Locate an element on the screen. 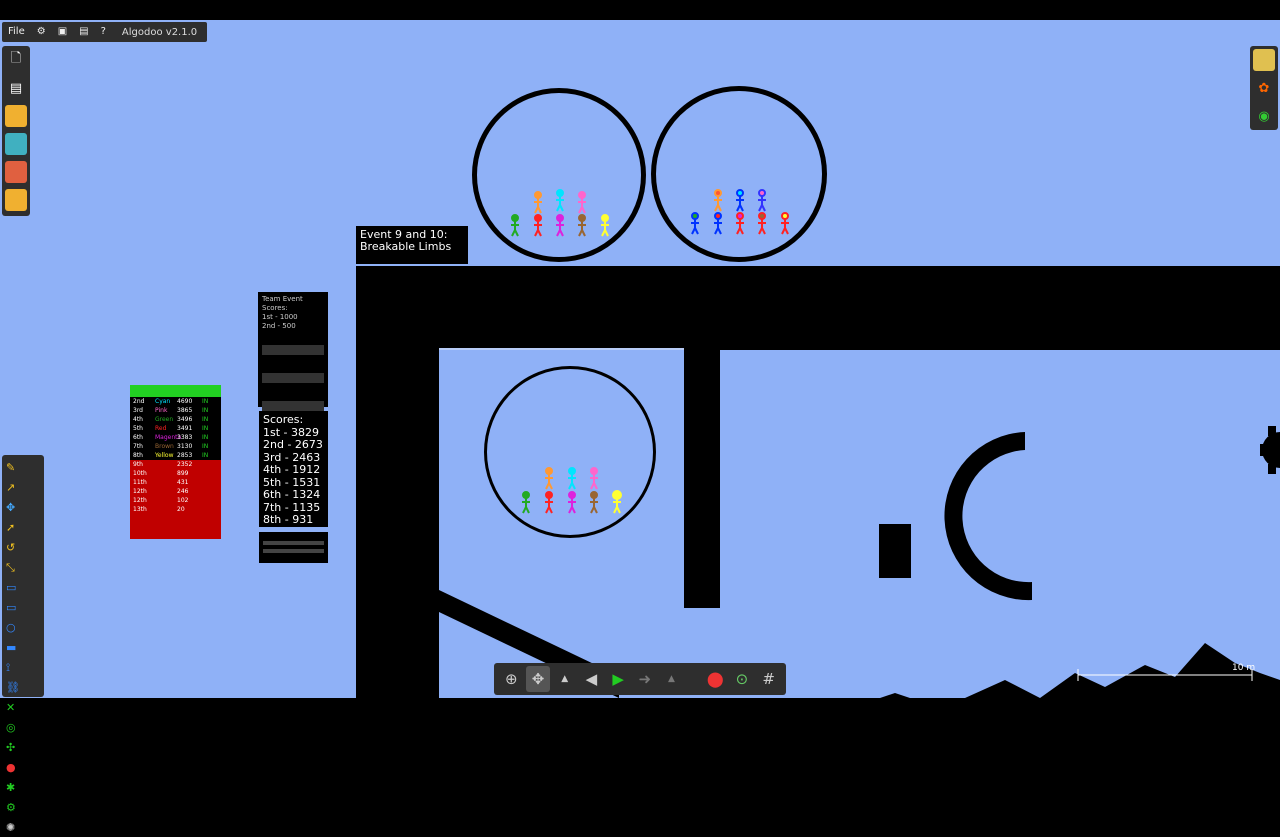  air-friction-icon: ⊙ is located at coordinates (742, 679).